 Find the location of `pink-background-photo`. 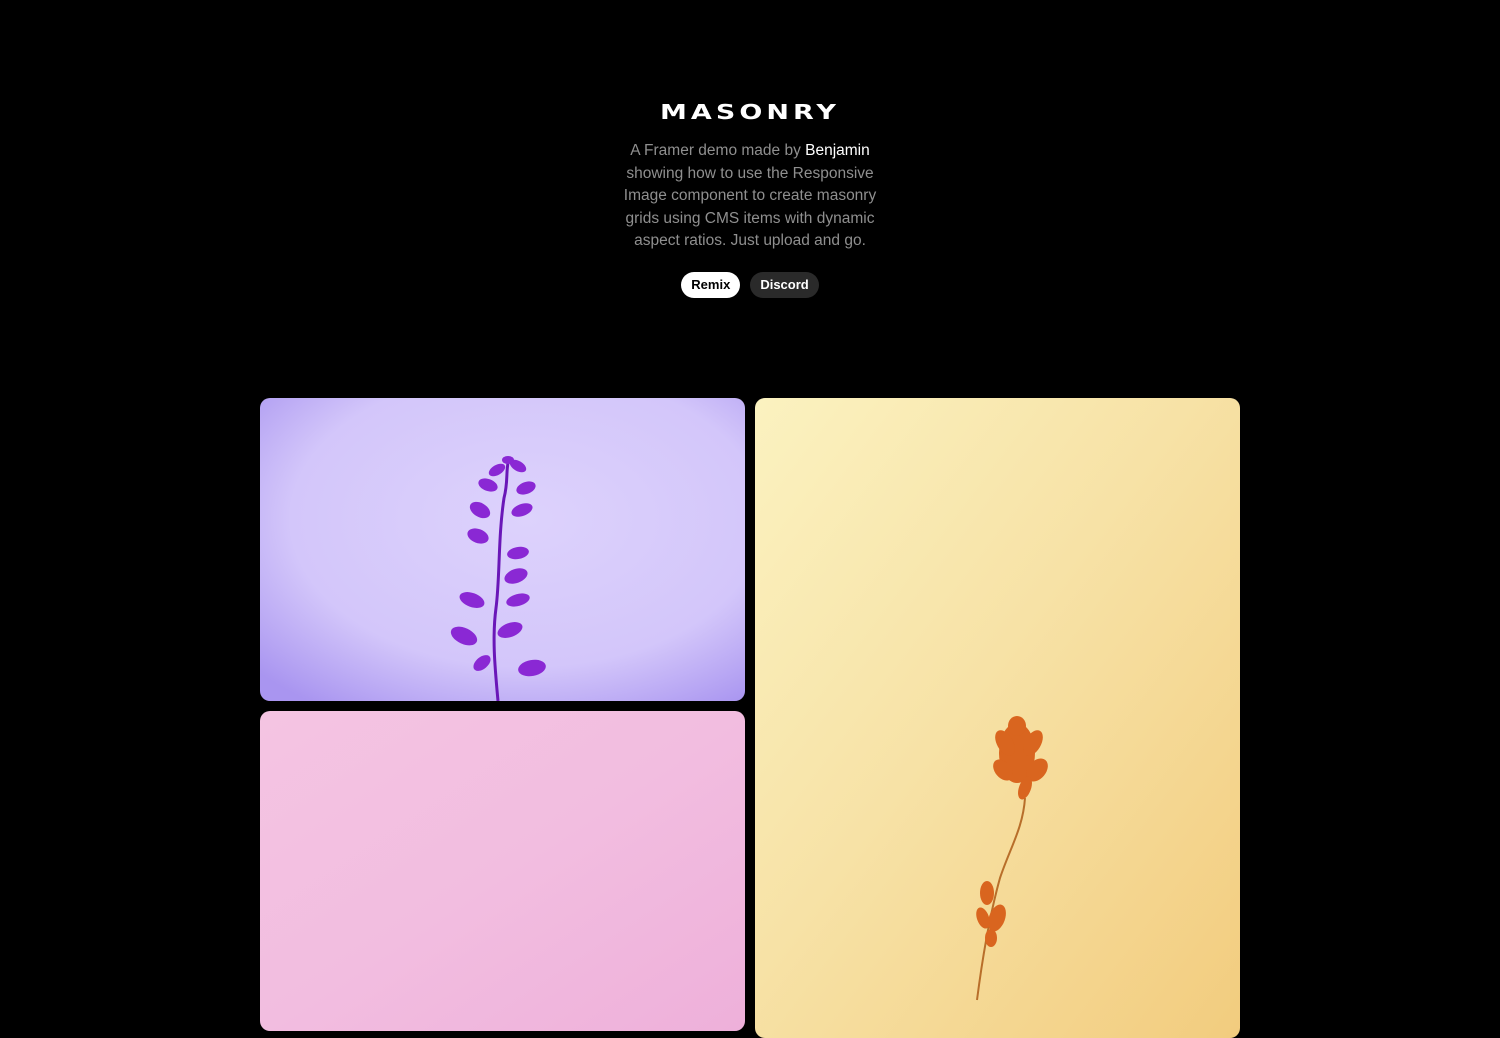

pink-background-photo is located at coordinates (502, 871).